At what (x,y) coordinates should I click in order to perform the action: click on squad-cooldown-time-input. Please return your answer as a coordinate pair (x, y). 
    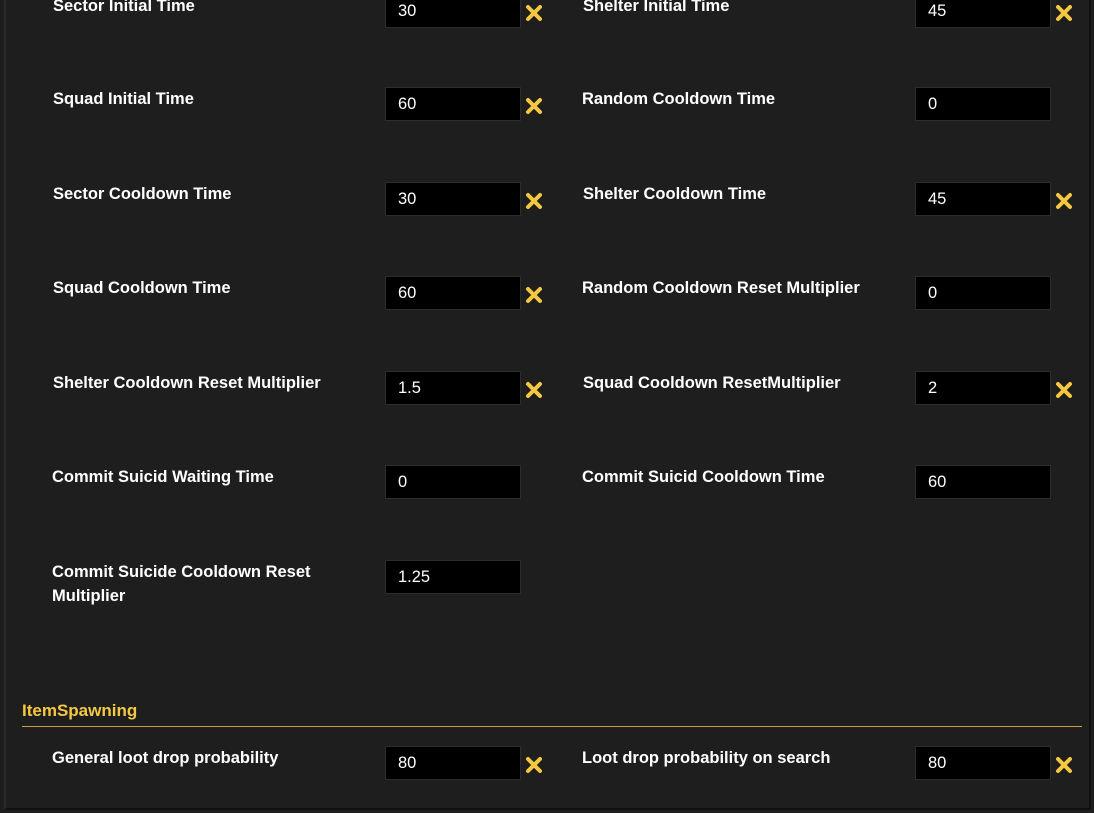
    Looking at the image, I should click on (453, 293).